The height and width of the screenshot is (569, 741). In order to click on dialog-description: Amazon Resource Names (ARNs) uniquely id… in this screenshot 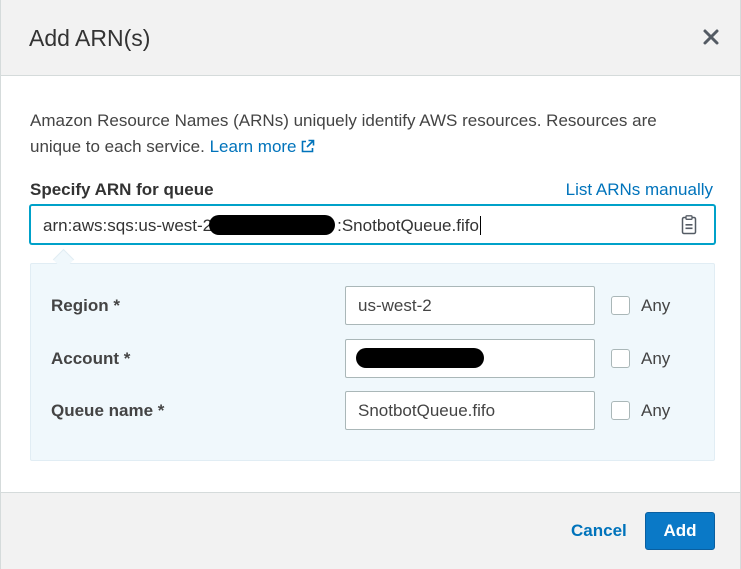, I will do `click(370, 135)`.